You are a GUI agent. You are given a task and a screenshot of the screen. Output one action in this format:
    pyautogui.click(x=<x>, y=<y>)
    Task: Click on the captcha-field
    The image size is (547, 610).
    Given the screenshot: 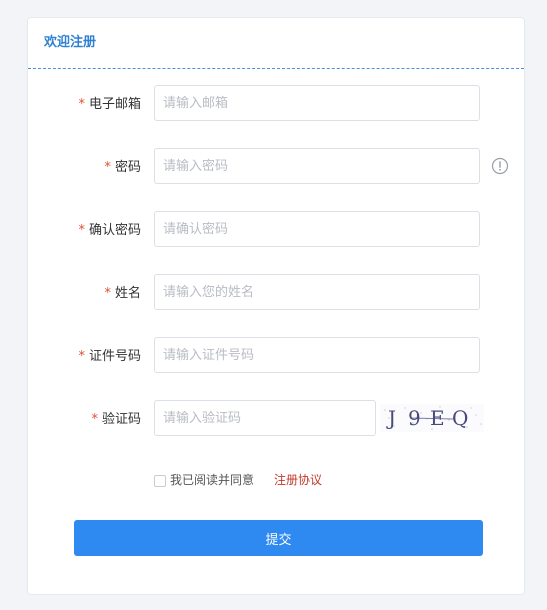 What is the action you would take?
    pyautogui.click(x=265, y=418)
    